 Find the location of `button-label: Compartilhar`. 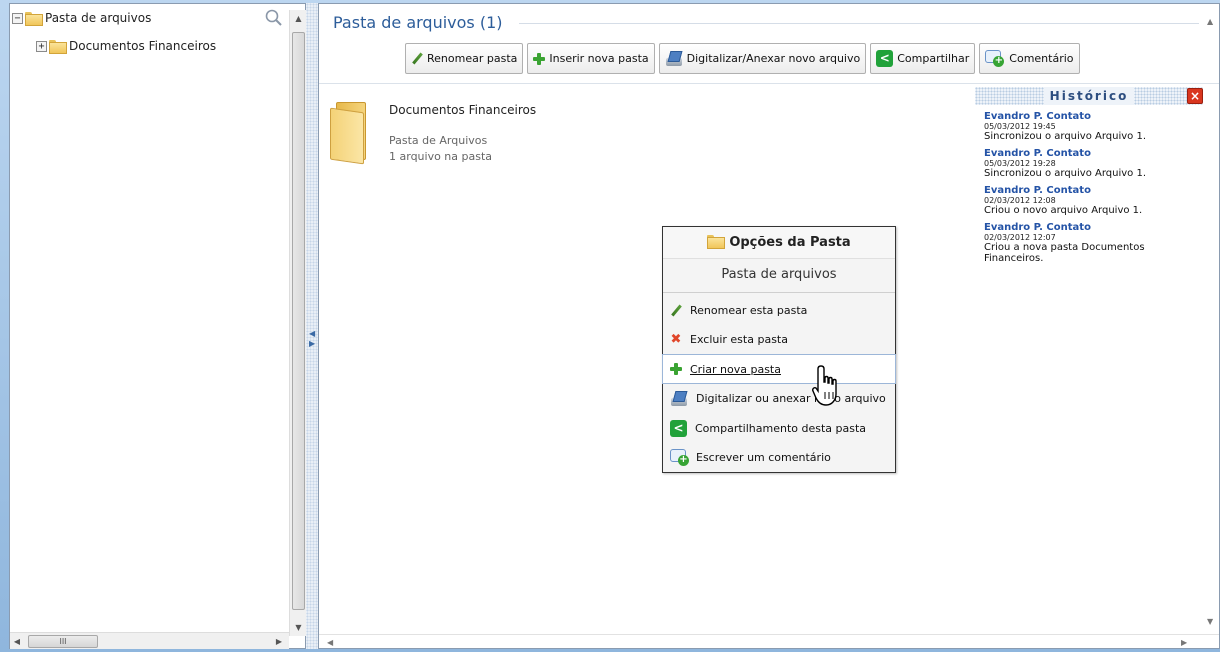

button-label: Compartilhar is located at coordinates (933, 58).